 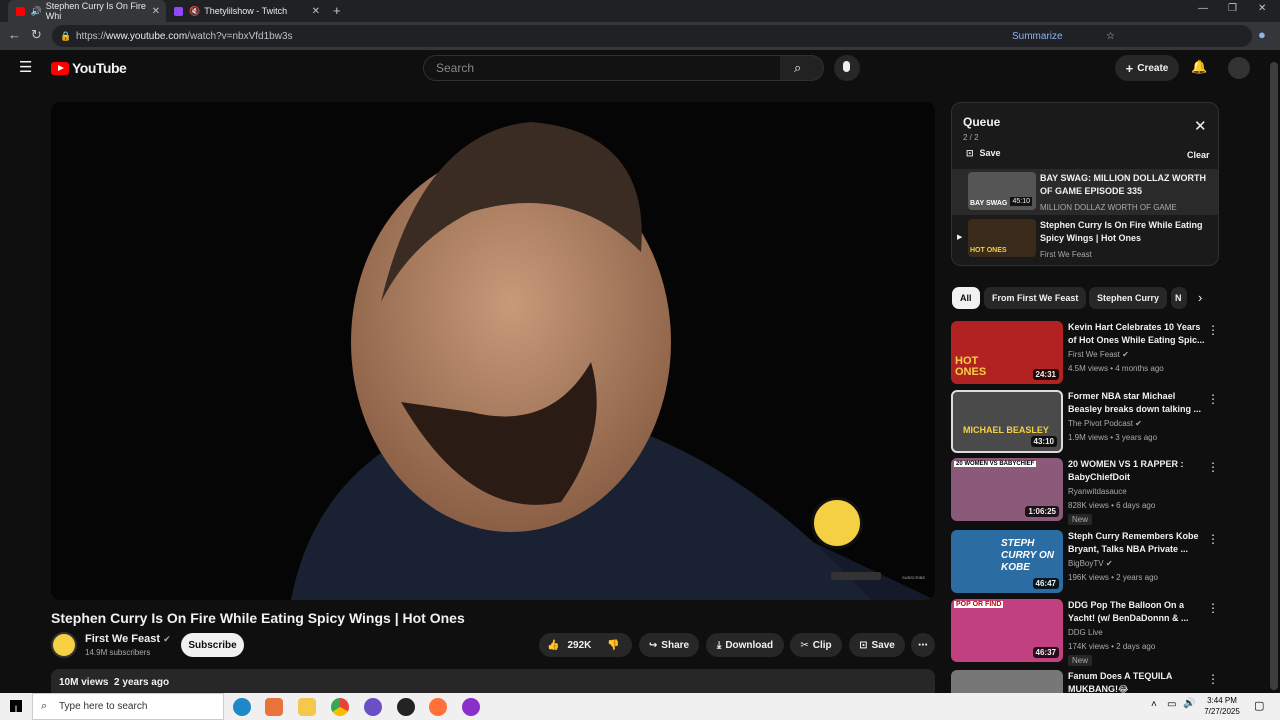 What do you see at coordinates (36, 35) in the screenshot?
I see `refresh-icon: ↻` at bounding box center [36, 35].